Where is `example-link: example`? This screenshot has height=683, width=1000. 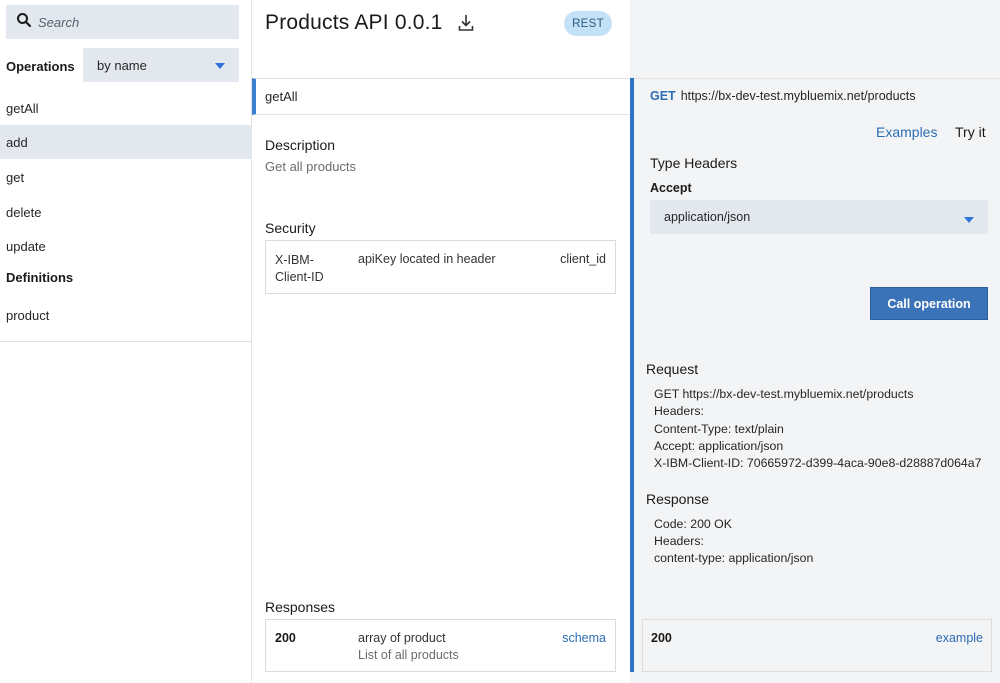
example-link: example is located at coordinates (959, 638).